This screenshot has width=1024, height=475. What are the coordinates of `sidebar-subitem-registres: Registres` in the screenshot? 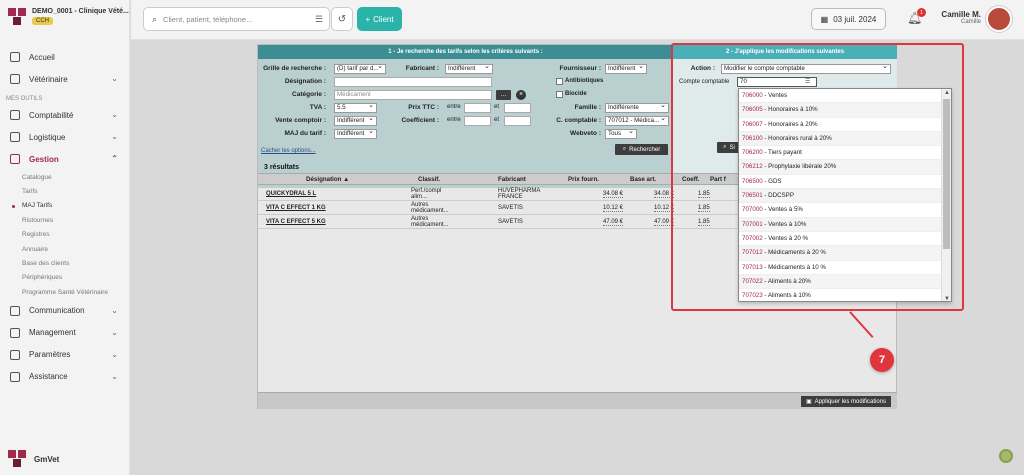 It's located at (65, 235).